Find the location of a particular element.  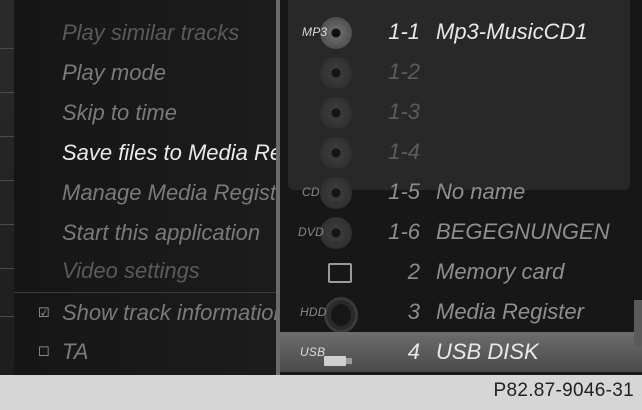

menu-item-play-mode: Play mode is located at coordinates (169, 73).